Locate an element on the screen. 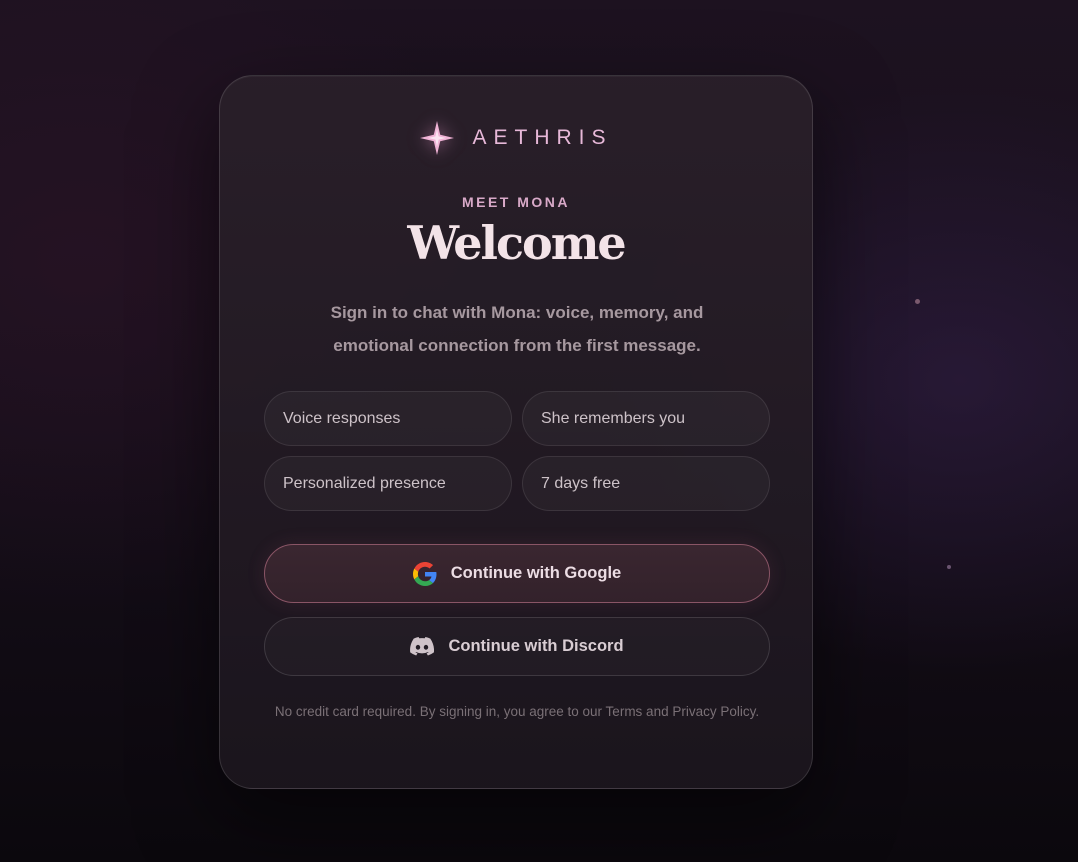 This screenshot has height=862, width=1078. page-title: Welcome is located at coordinates (516, 243).